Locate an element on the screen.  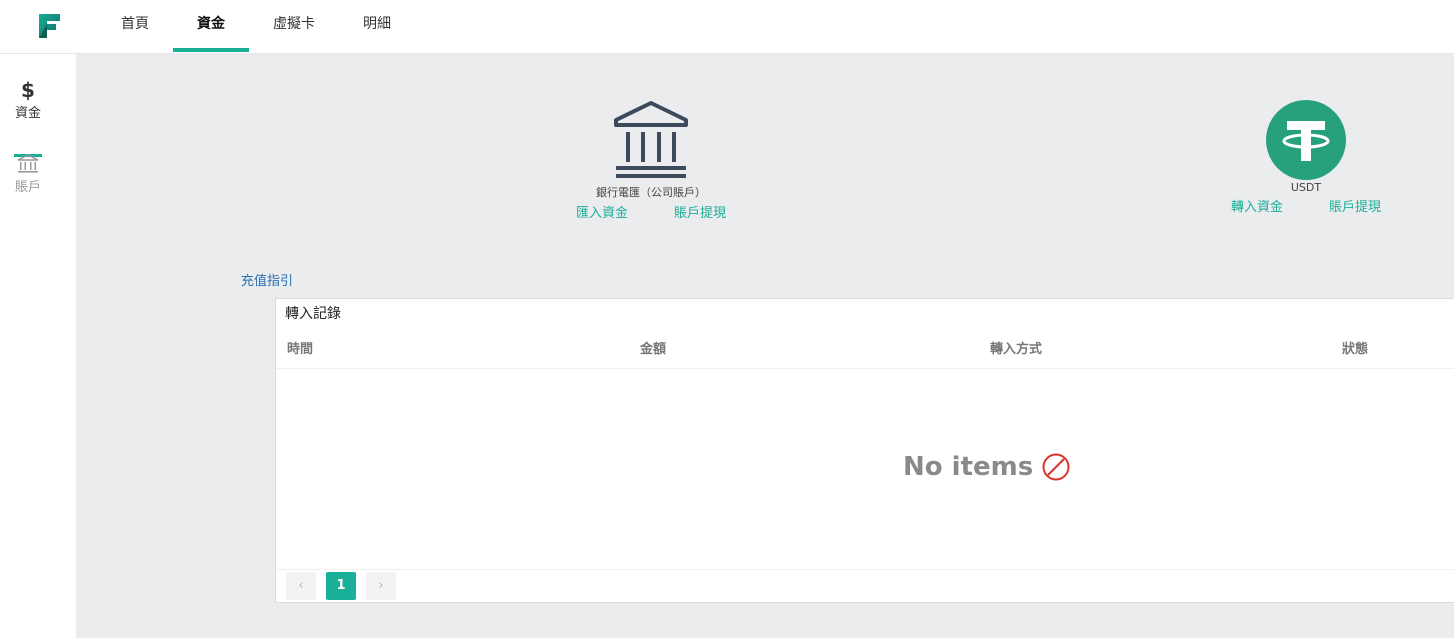
pagination-page-button: 1 is located at coordinates (341, 586).